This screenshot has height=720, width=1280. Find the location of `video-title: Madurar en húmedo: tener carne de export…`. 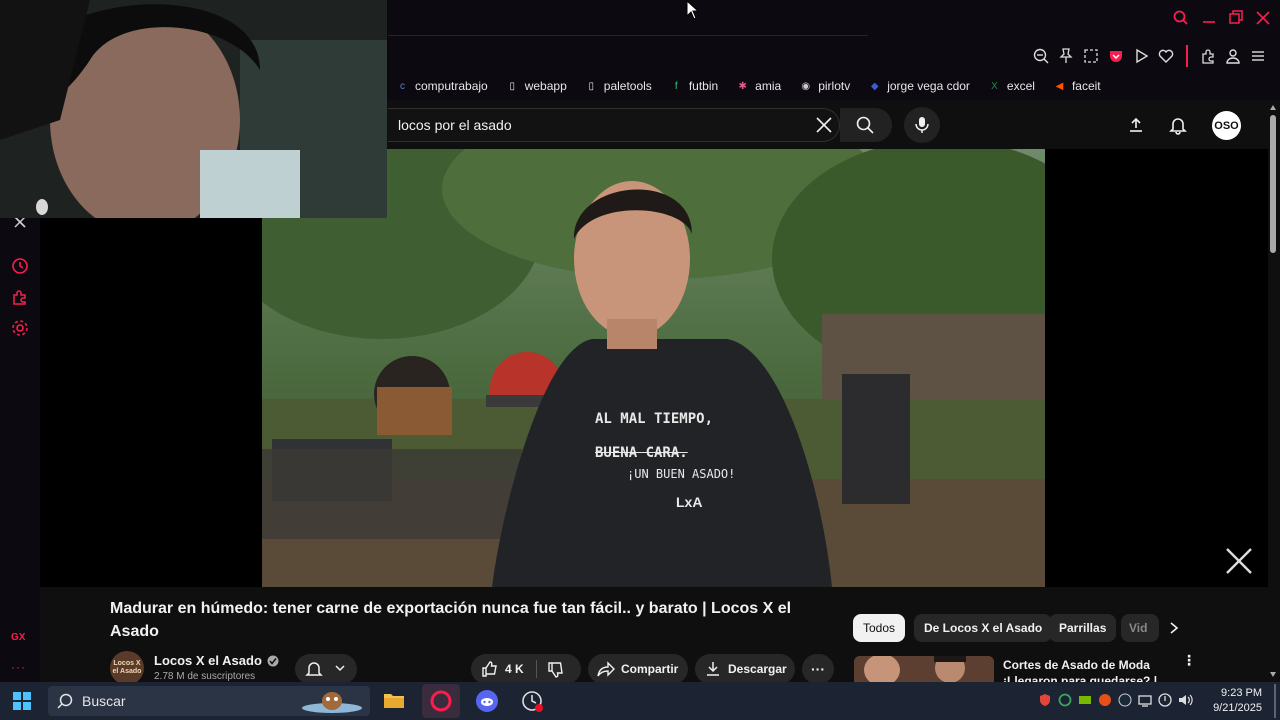

video-title: Madurar en húmedo: tener carne de export… is located at coordinates (451, 620).